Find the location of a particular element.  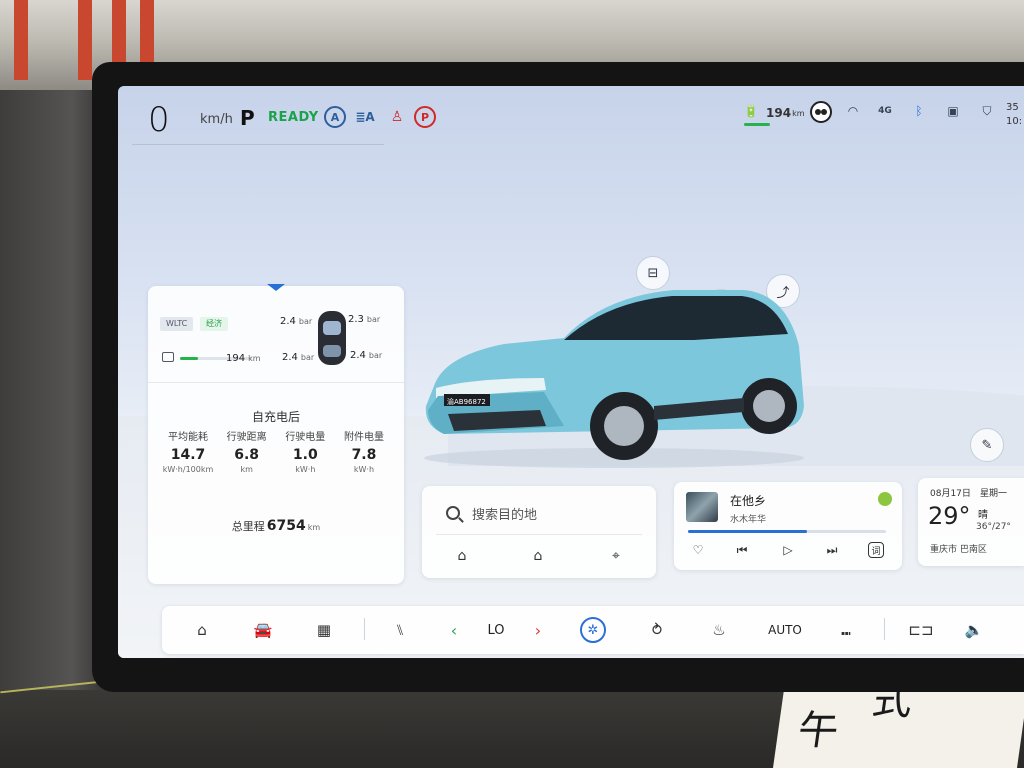

bluetooth-icon: ᛒ is located at coordinates (919, 111).